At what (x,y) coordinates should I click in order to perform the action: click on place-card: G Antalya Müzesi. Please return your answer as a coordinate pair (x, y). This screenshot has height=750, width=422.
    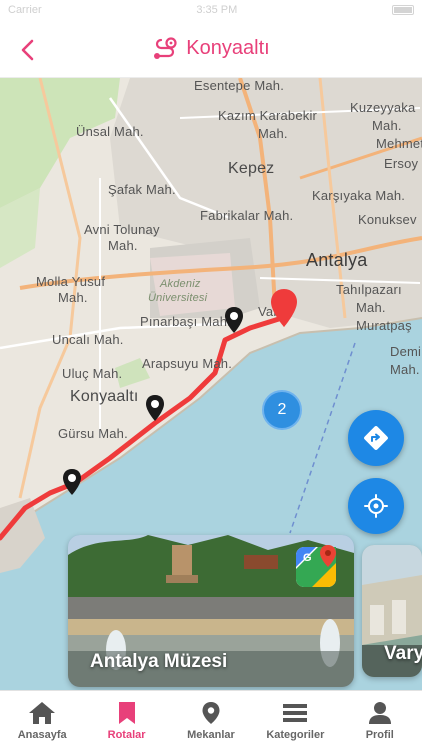
    Looking at the image, I should click on (211, 611).